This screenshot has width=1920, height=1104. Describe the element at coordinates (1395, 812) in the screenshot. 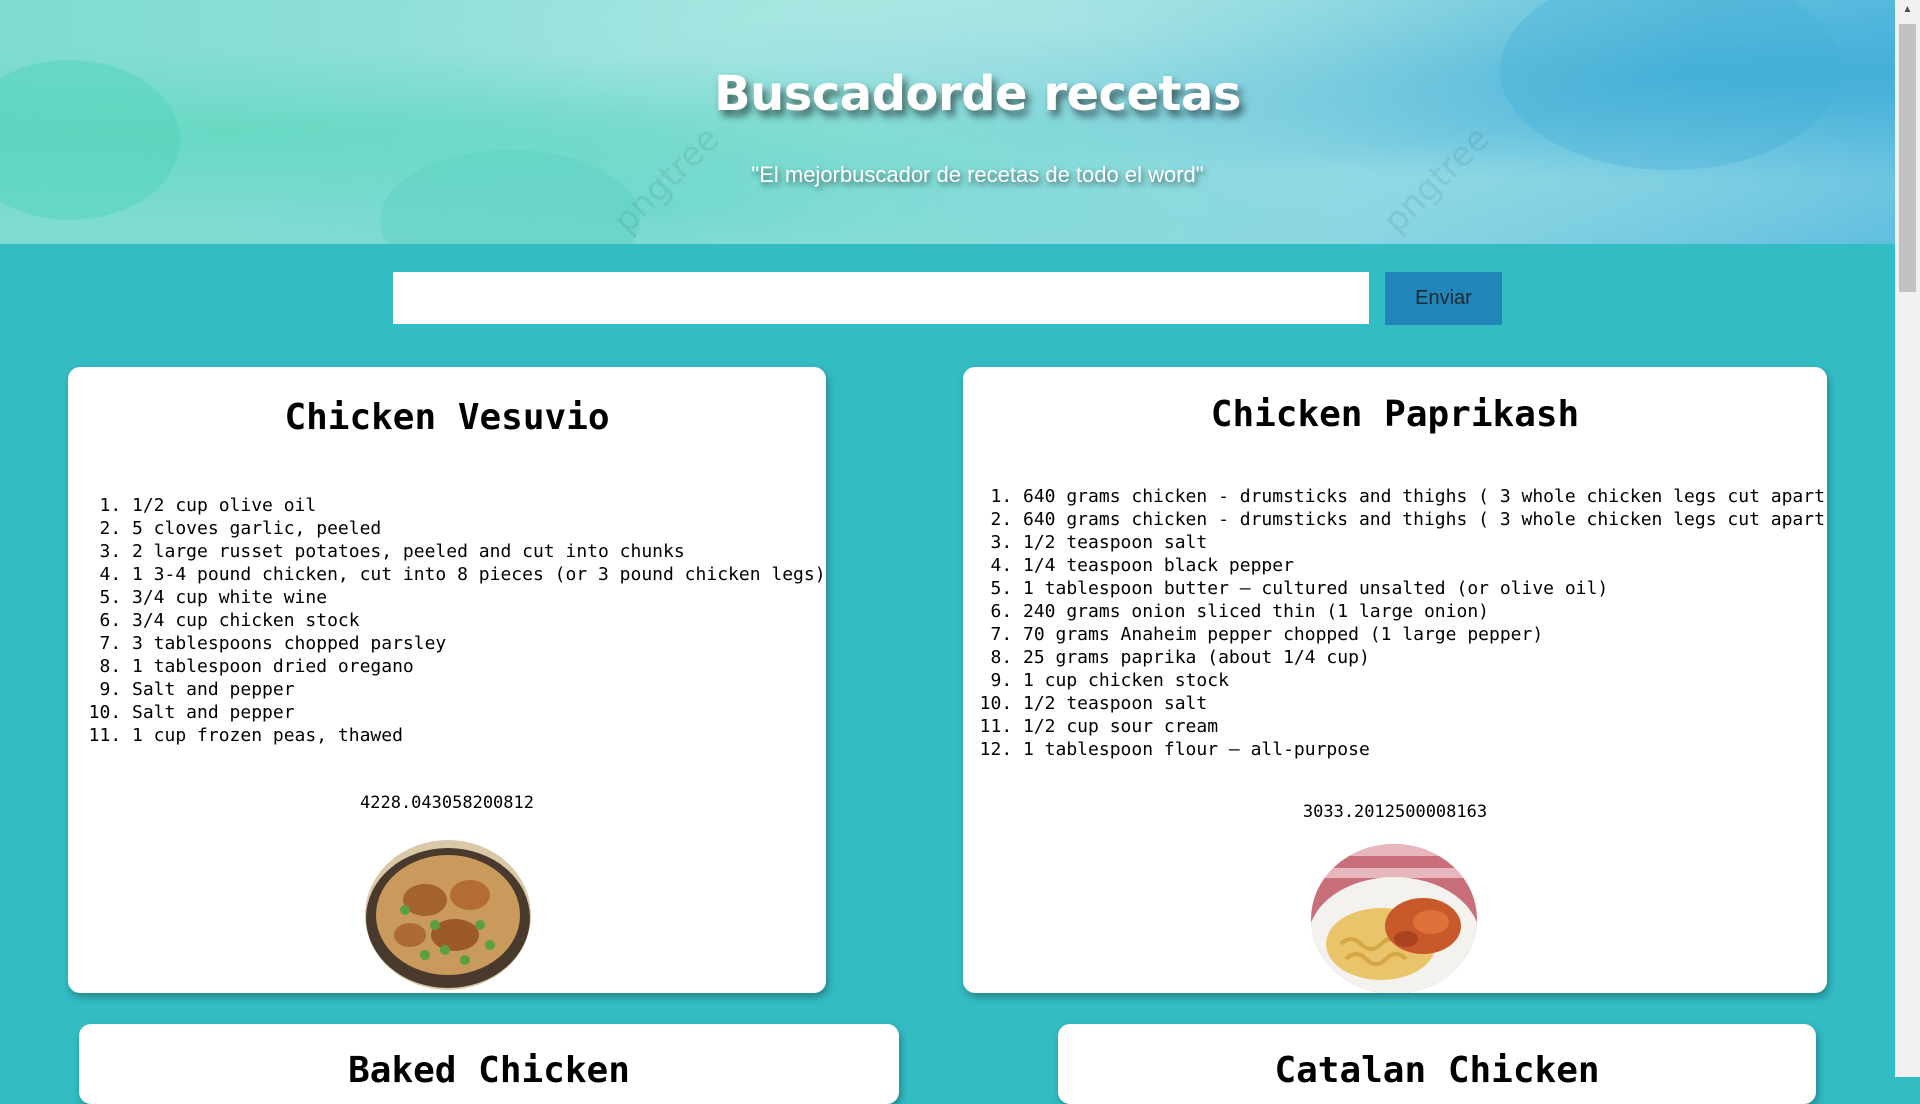

I see `calories-value: 3033.2012500008163` at that location.